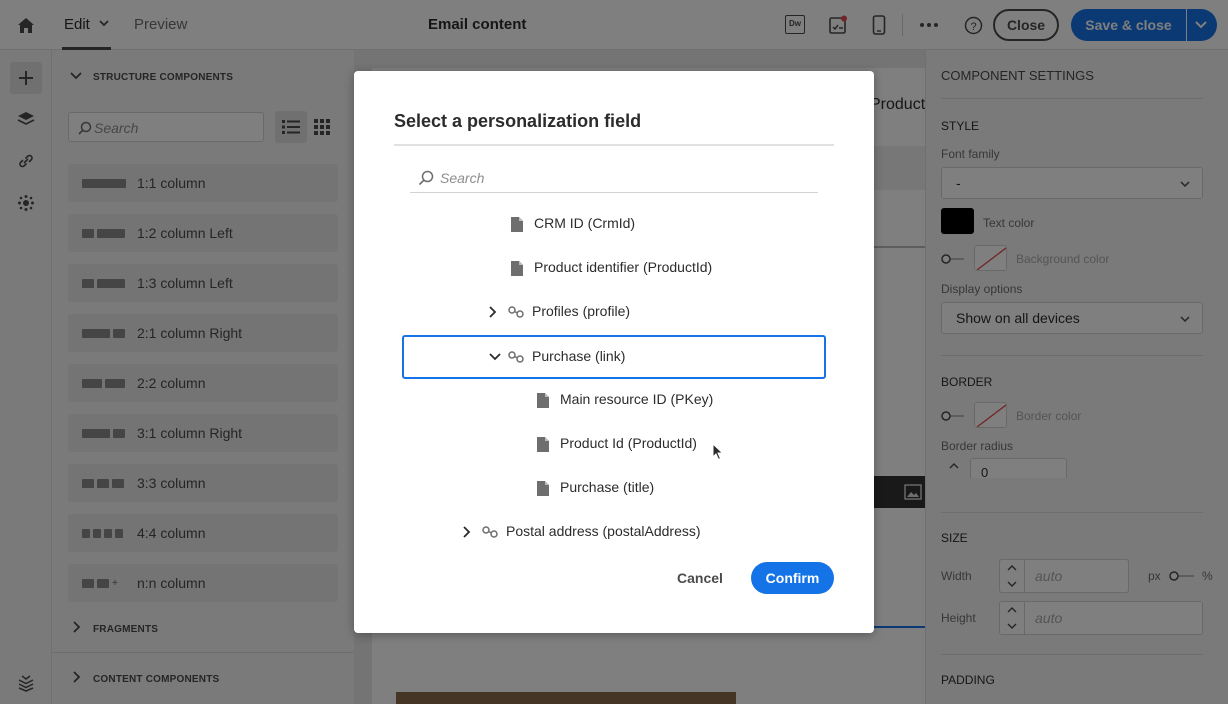 This screenshot has width=1228, height=704. I want to click on tree-row-field: Purchase (title), so click(614, 487).